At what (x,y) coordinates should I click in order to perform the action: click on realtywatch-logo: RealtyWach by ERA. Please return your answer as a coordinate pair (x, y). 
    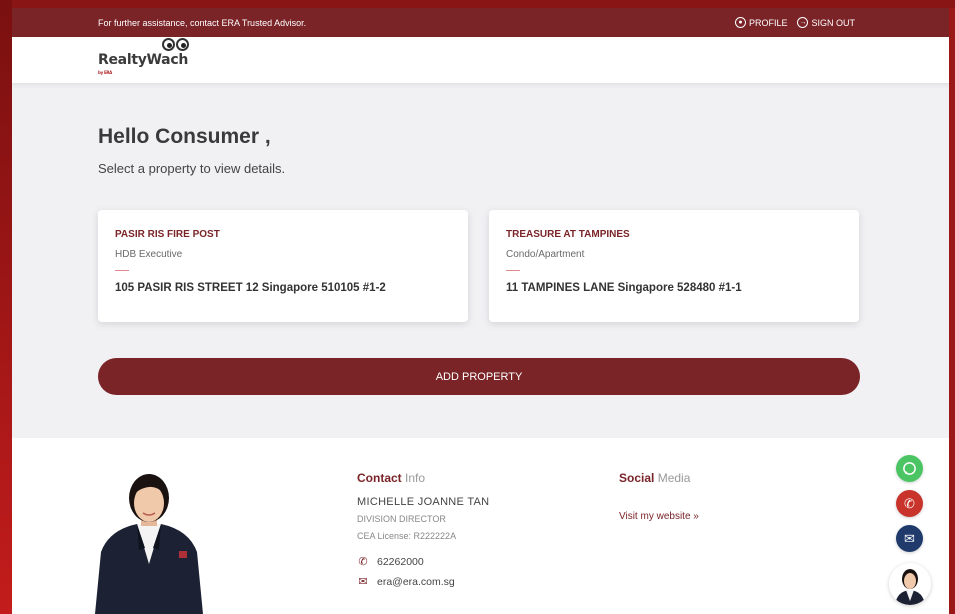
    Looking at the image, I should click on (143, 56).